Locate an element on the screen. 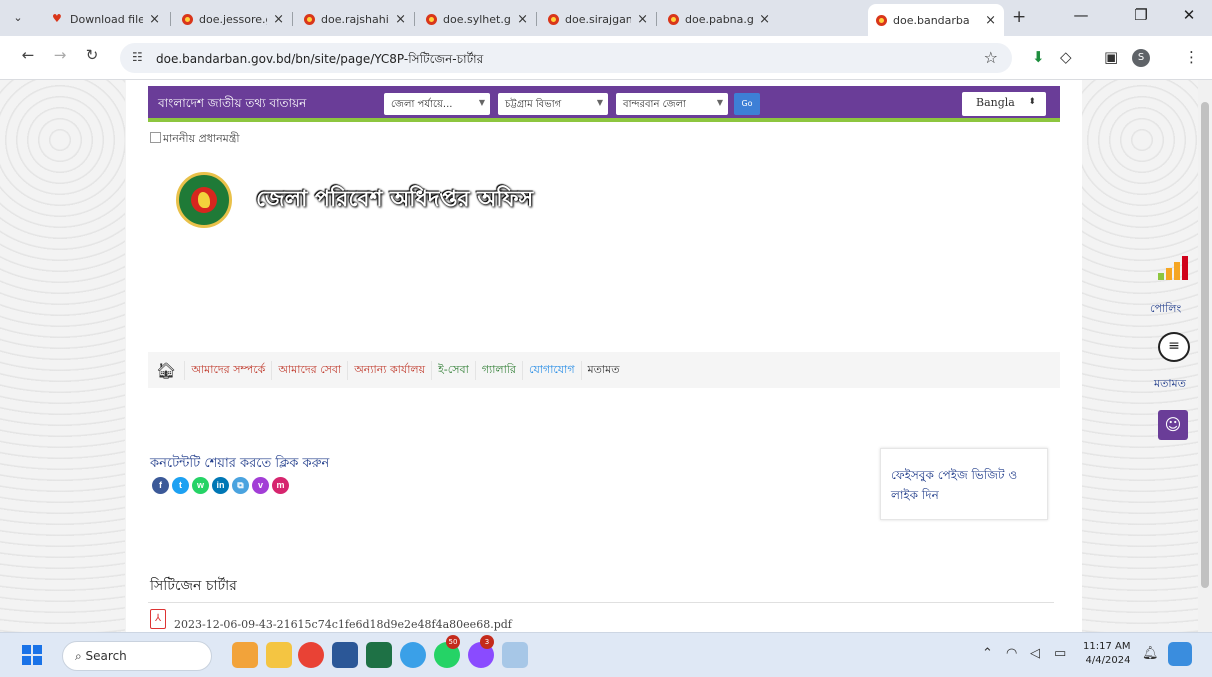 The image size is (1212, 677). bookmark-star-icon: ☆ is located at coordinates (991, 57).